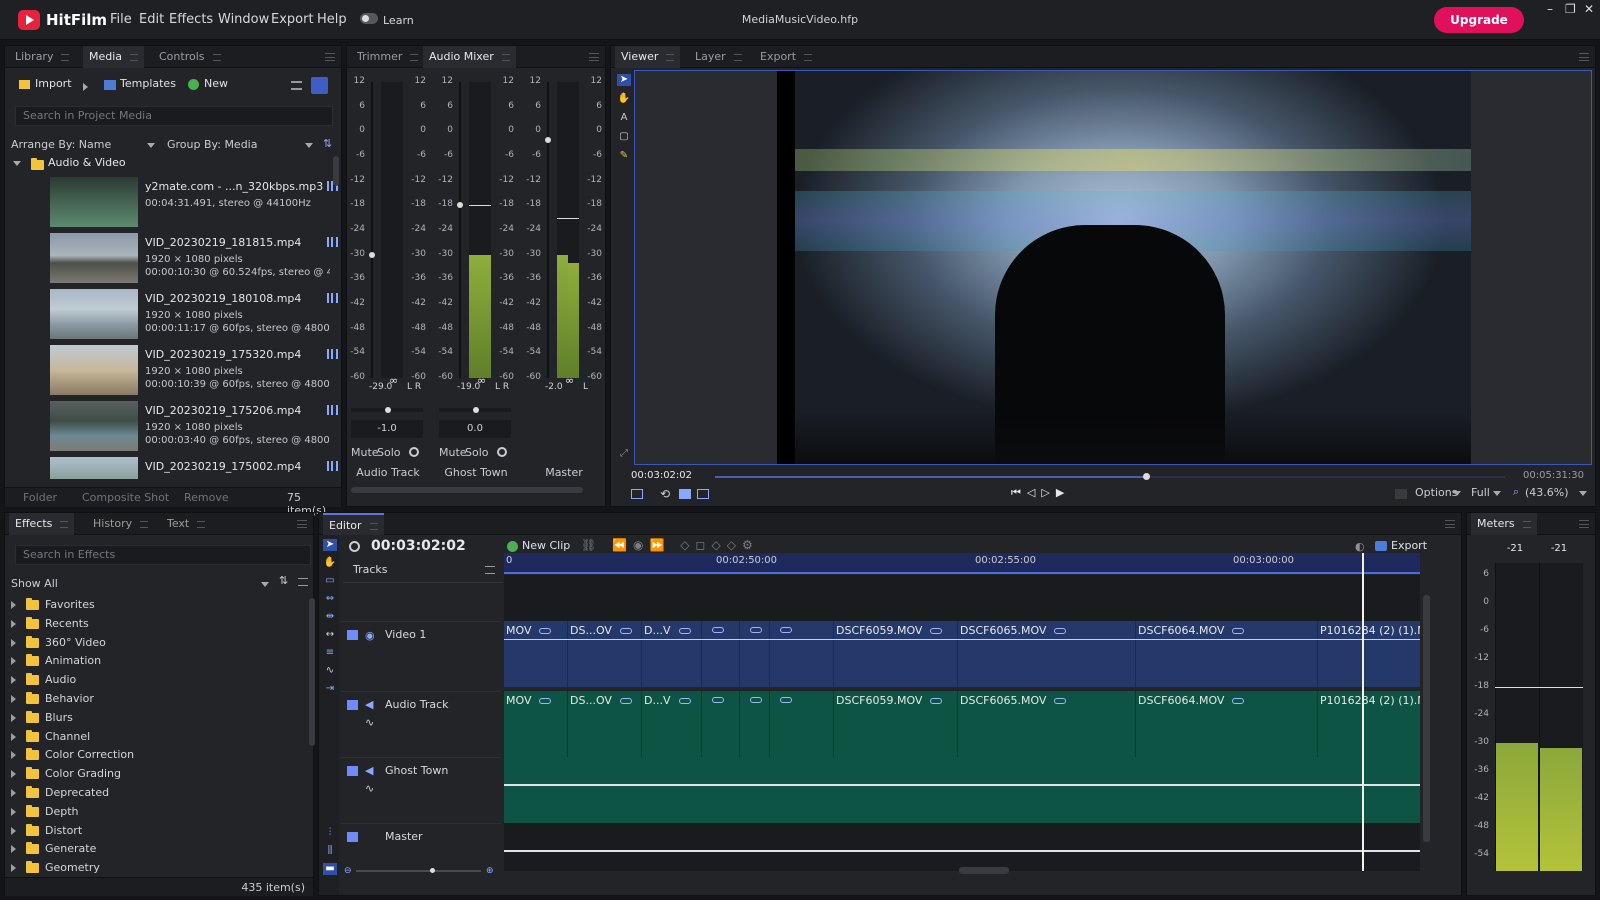 This screenshot has width=1600, height=900. I want to click on detail-view-icon, so click(319, 85).